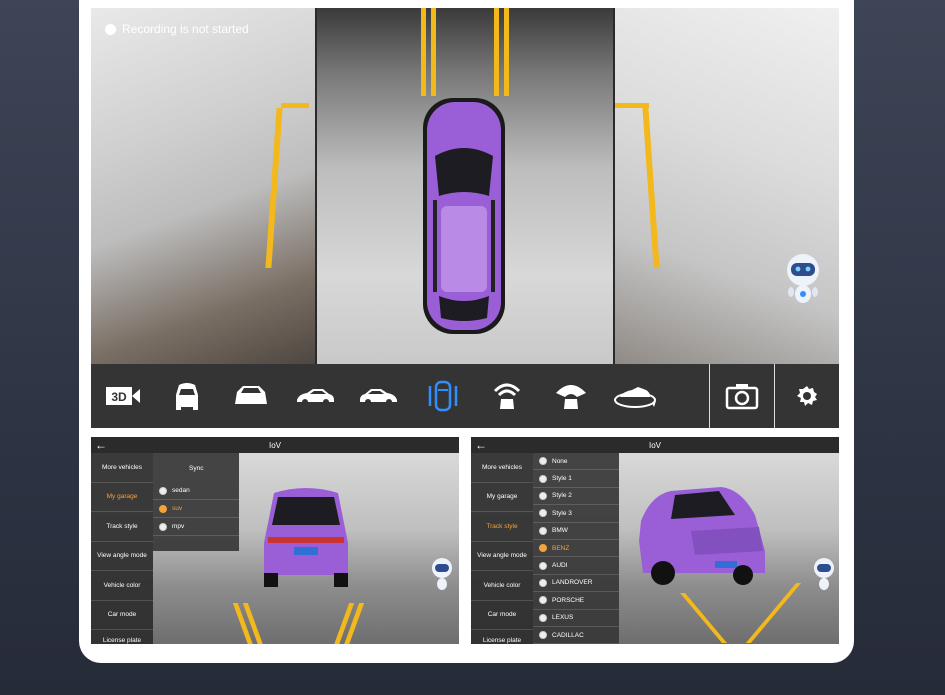 Image resolution: width=945 pixels, height=695 pixels. I want to click on 3d-label: 3D, so click(119, 397).